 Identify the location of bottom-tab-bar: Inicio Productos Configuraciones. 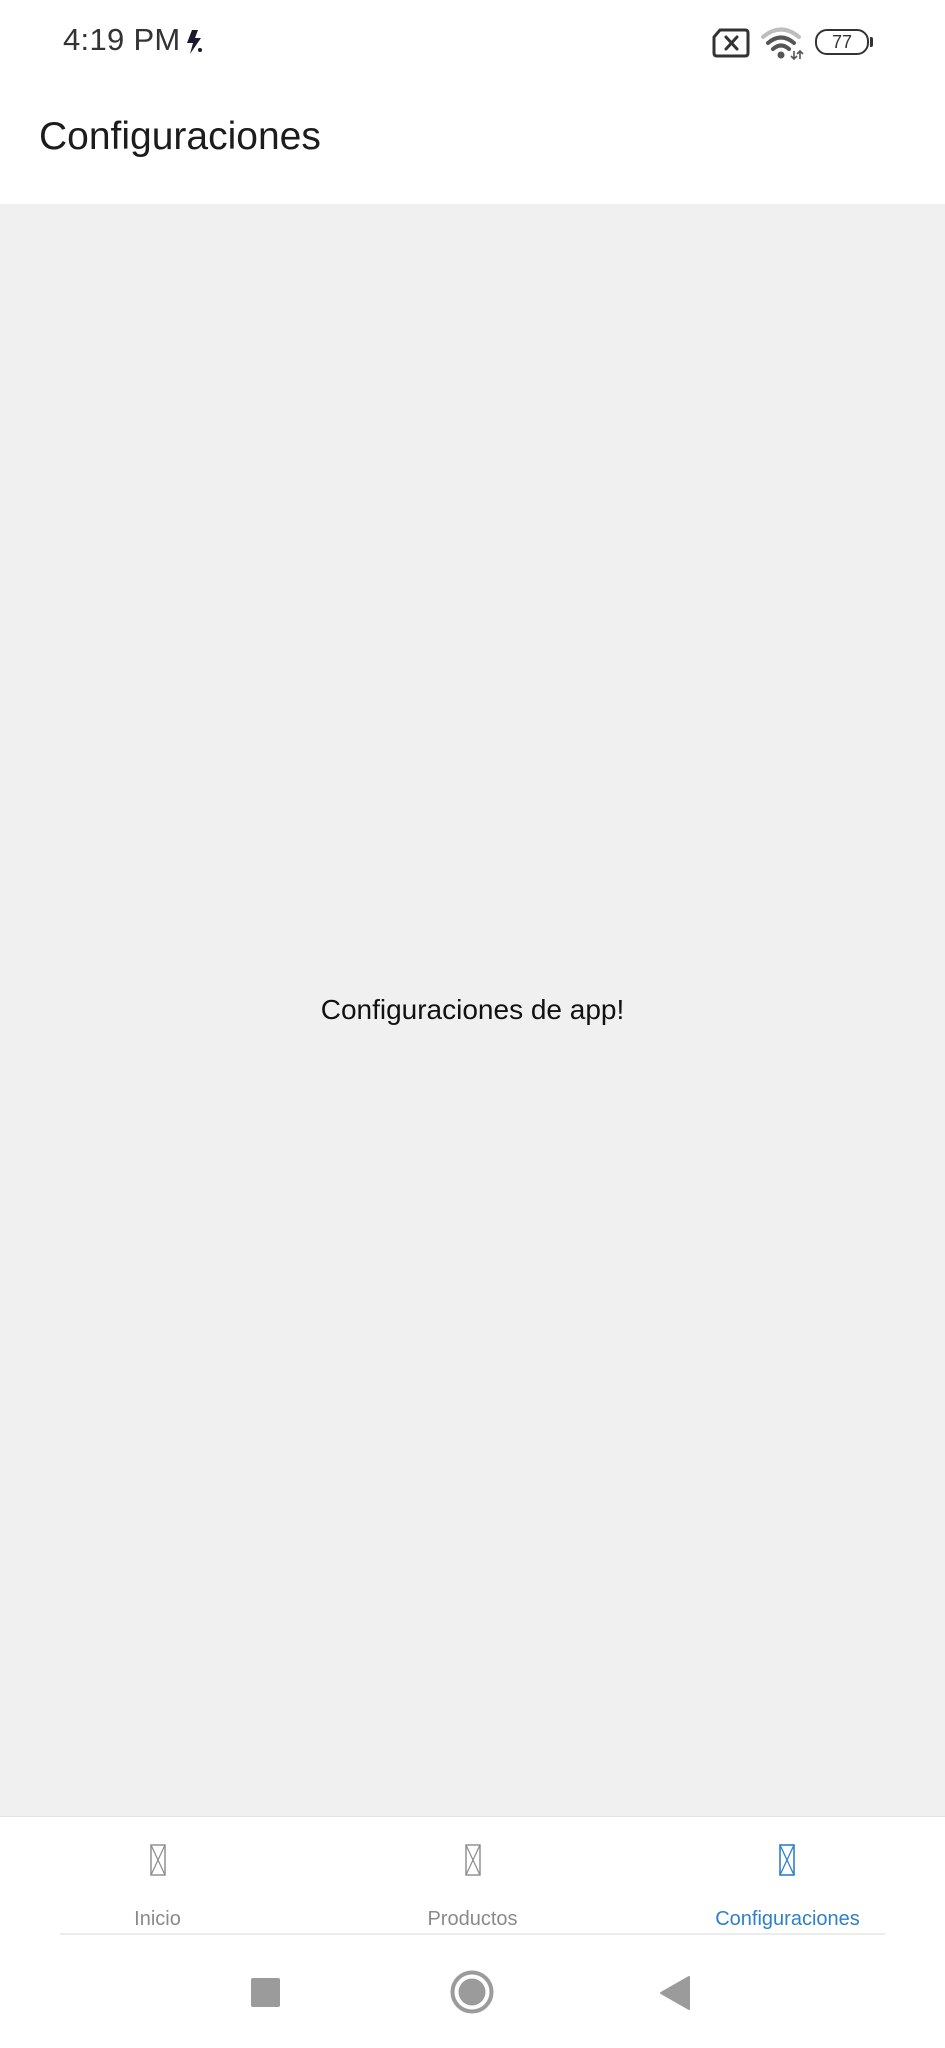
(472, 1876).